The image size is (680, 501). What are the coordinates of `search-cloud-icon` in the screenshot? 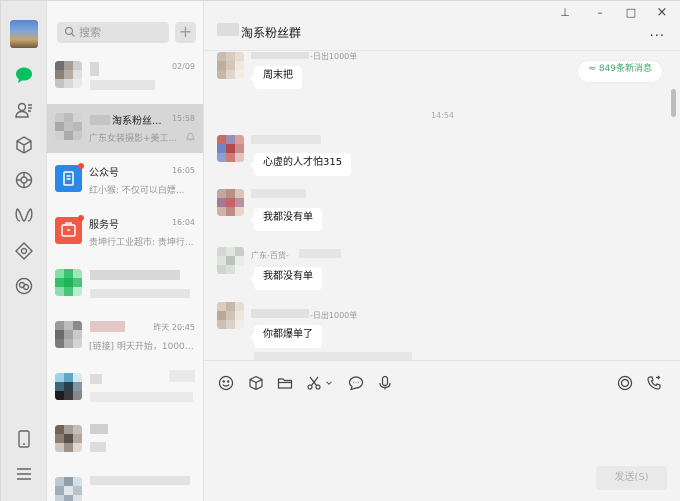 It's located at (24, 286).